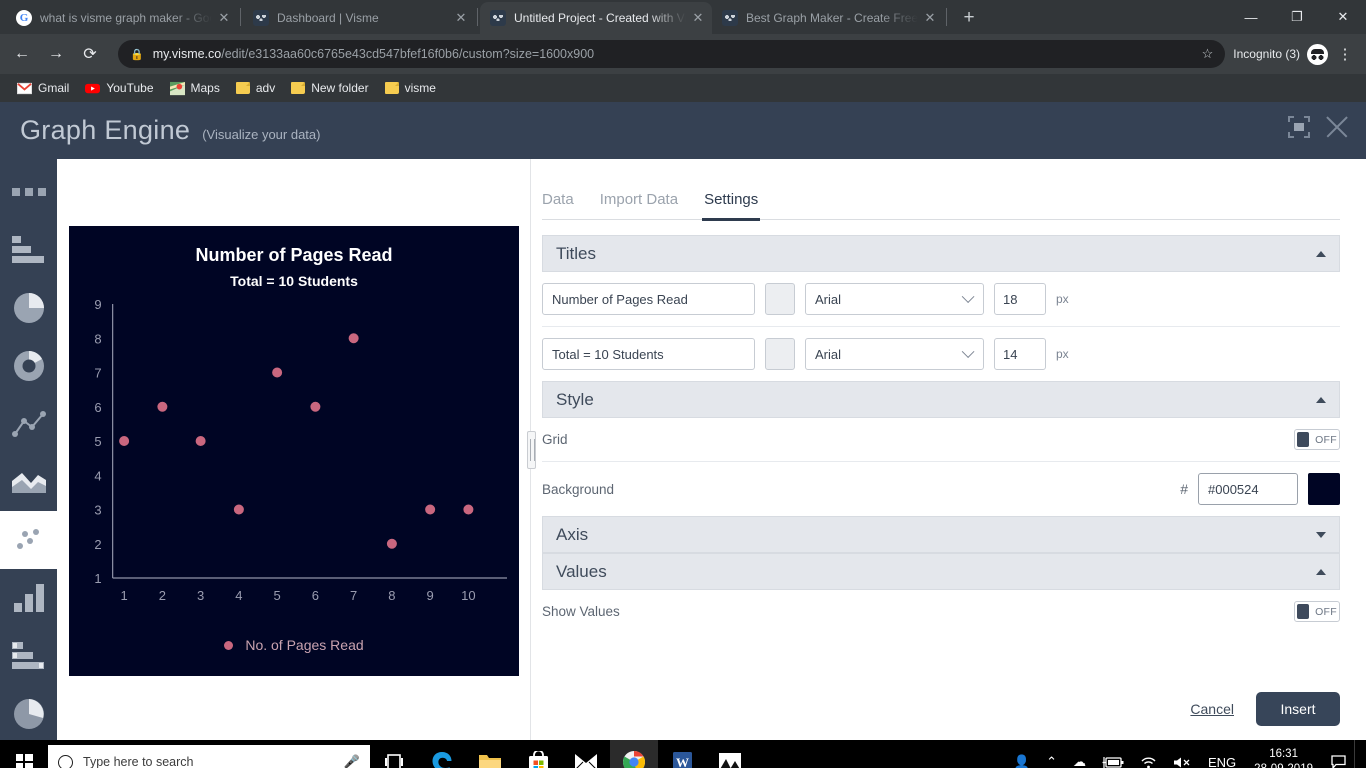 This screenshot has height=768, width=1366. I want to click on chart-type-dots-row, so click(28, 192).